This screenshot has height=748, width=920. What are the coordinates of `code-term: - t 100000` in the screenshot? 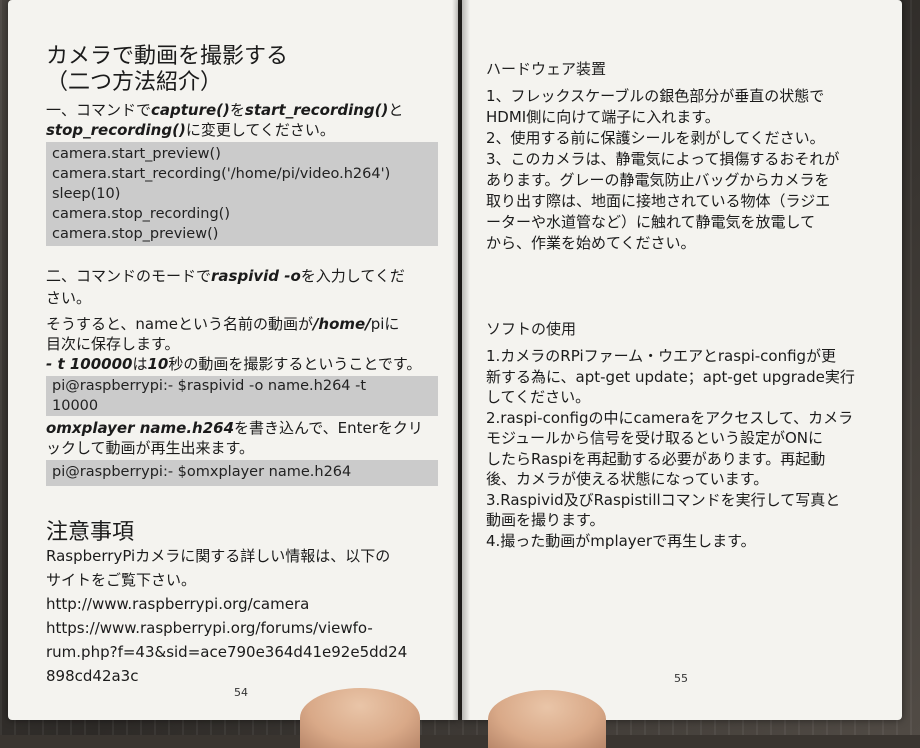 It's located at (89, 364).